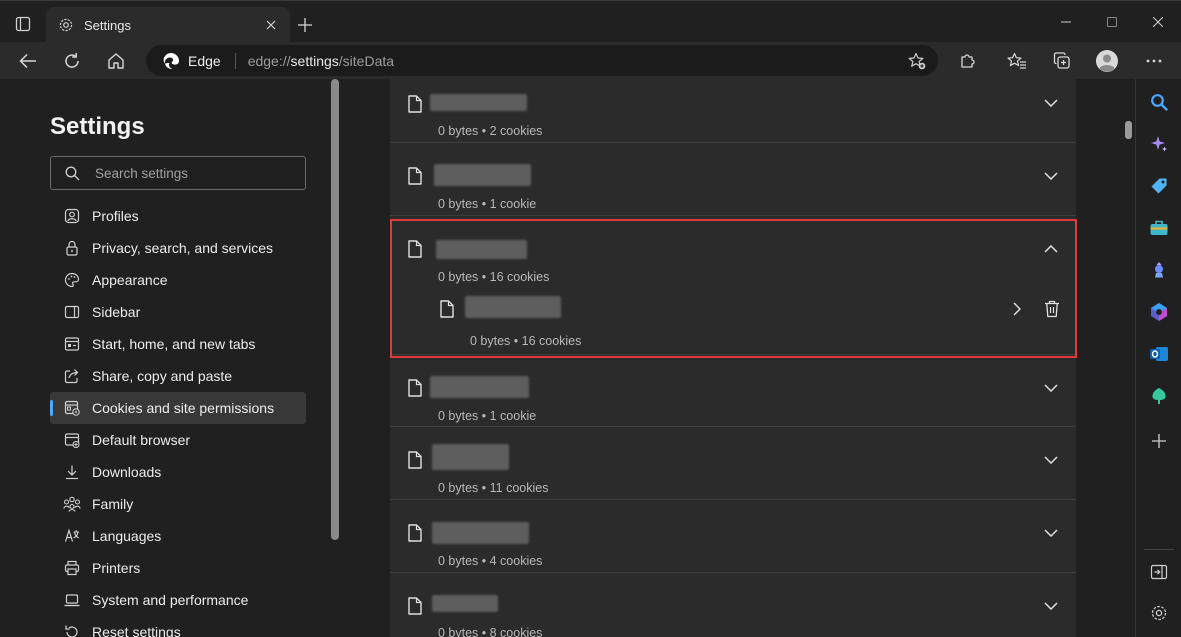  I want to click on list-item: 0 bytes • 2 cookies, so click(733, 111).